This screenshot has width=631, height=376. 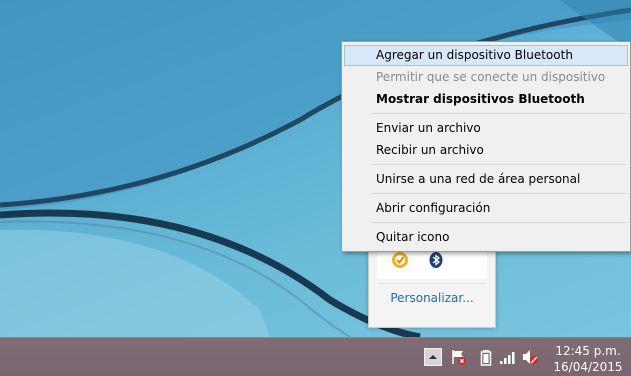 I want to click on menu-item-receive-file: Recibir un archivo, so click(x=486, y=150).